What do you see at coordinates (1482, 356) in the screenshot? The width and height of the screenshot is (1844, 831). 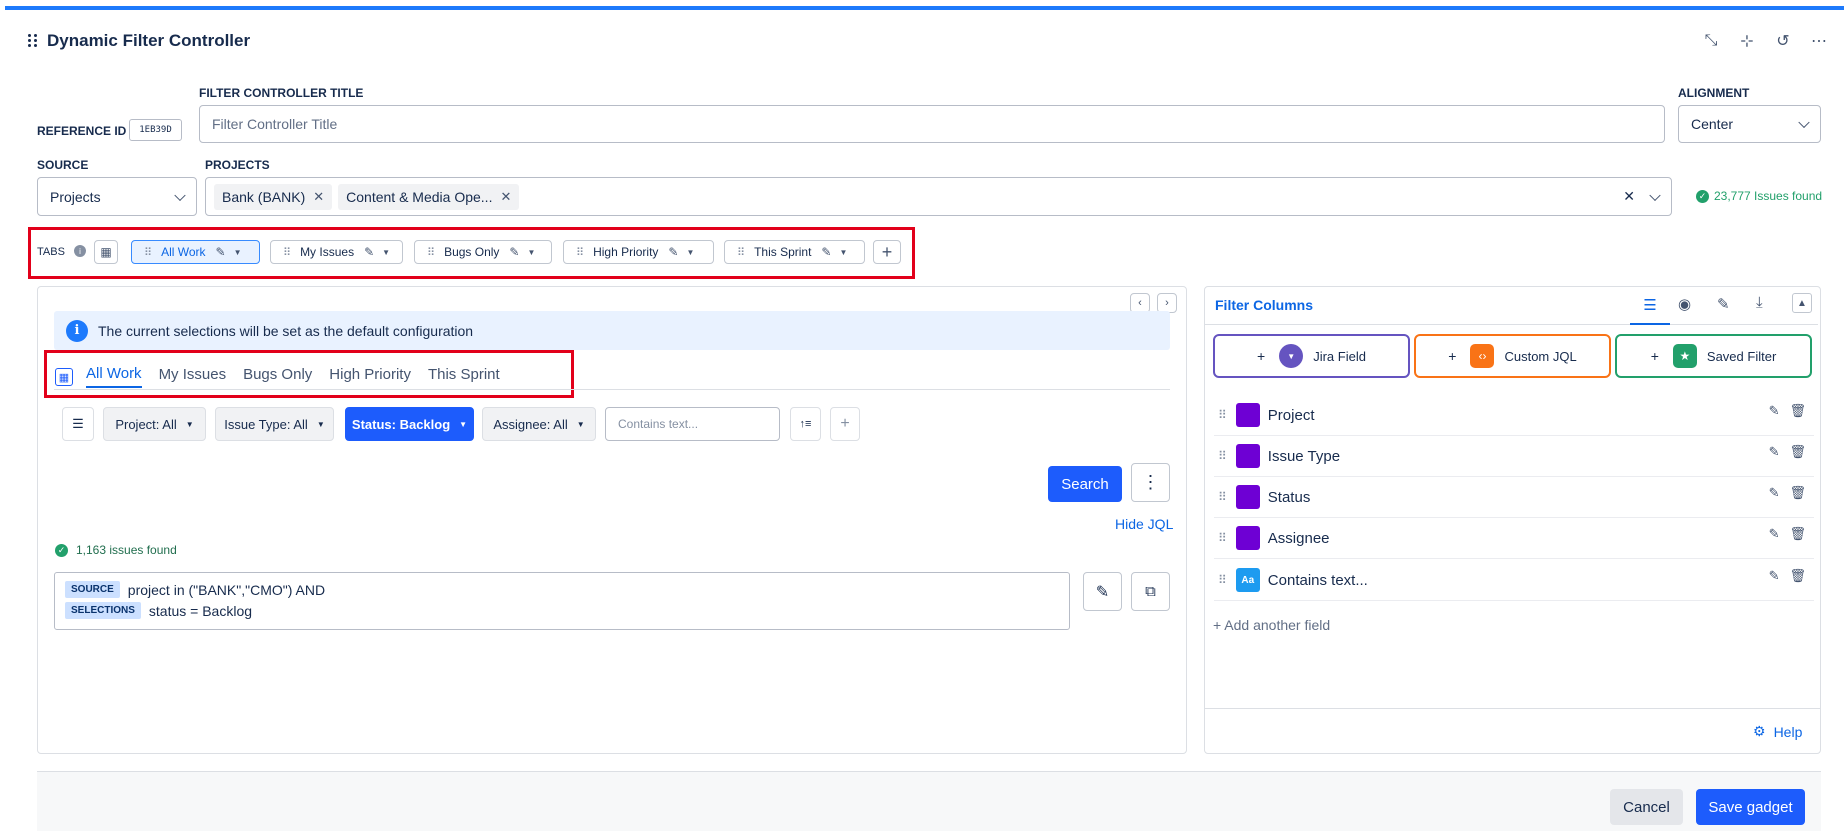 I see `code-icon: ‹›` at bounding box center [1482, 356].